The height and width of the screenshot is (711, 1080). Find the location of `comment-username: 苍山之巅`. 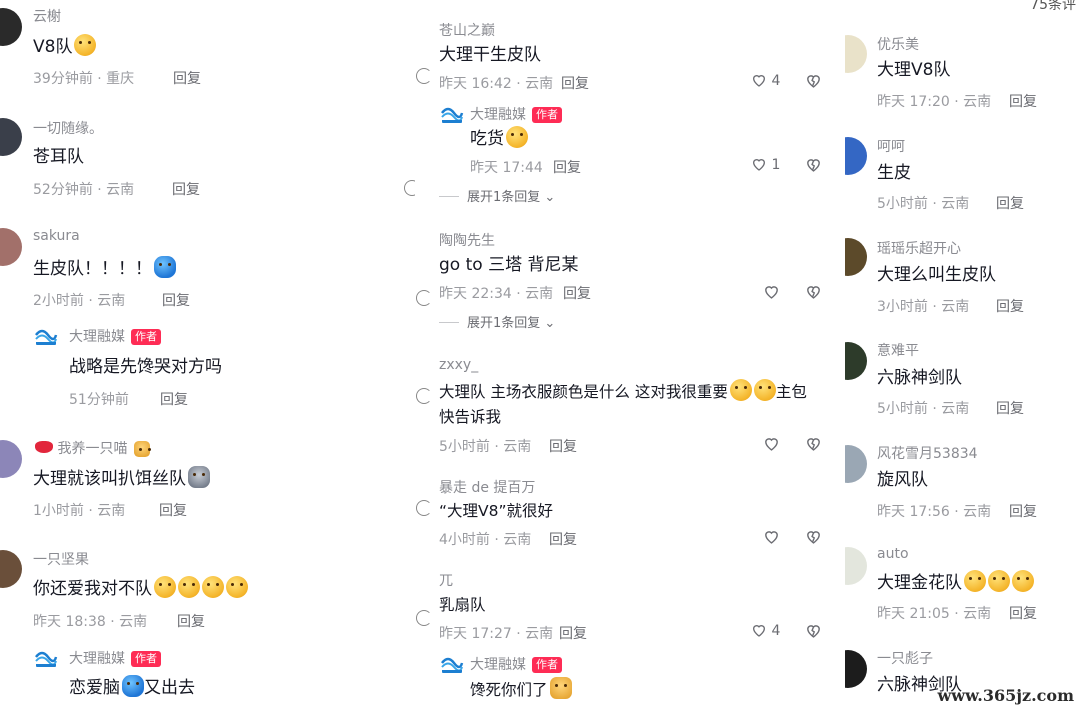

comment-username: 苍山之巅 is located at coordinates (467, 30).